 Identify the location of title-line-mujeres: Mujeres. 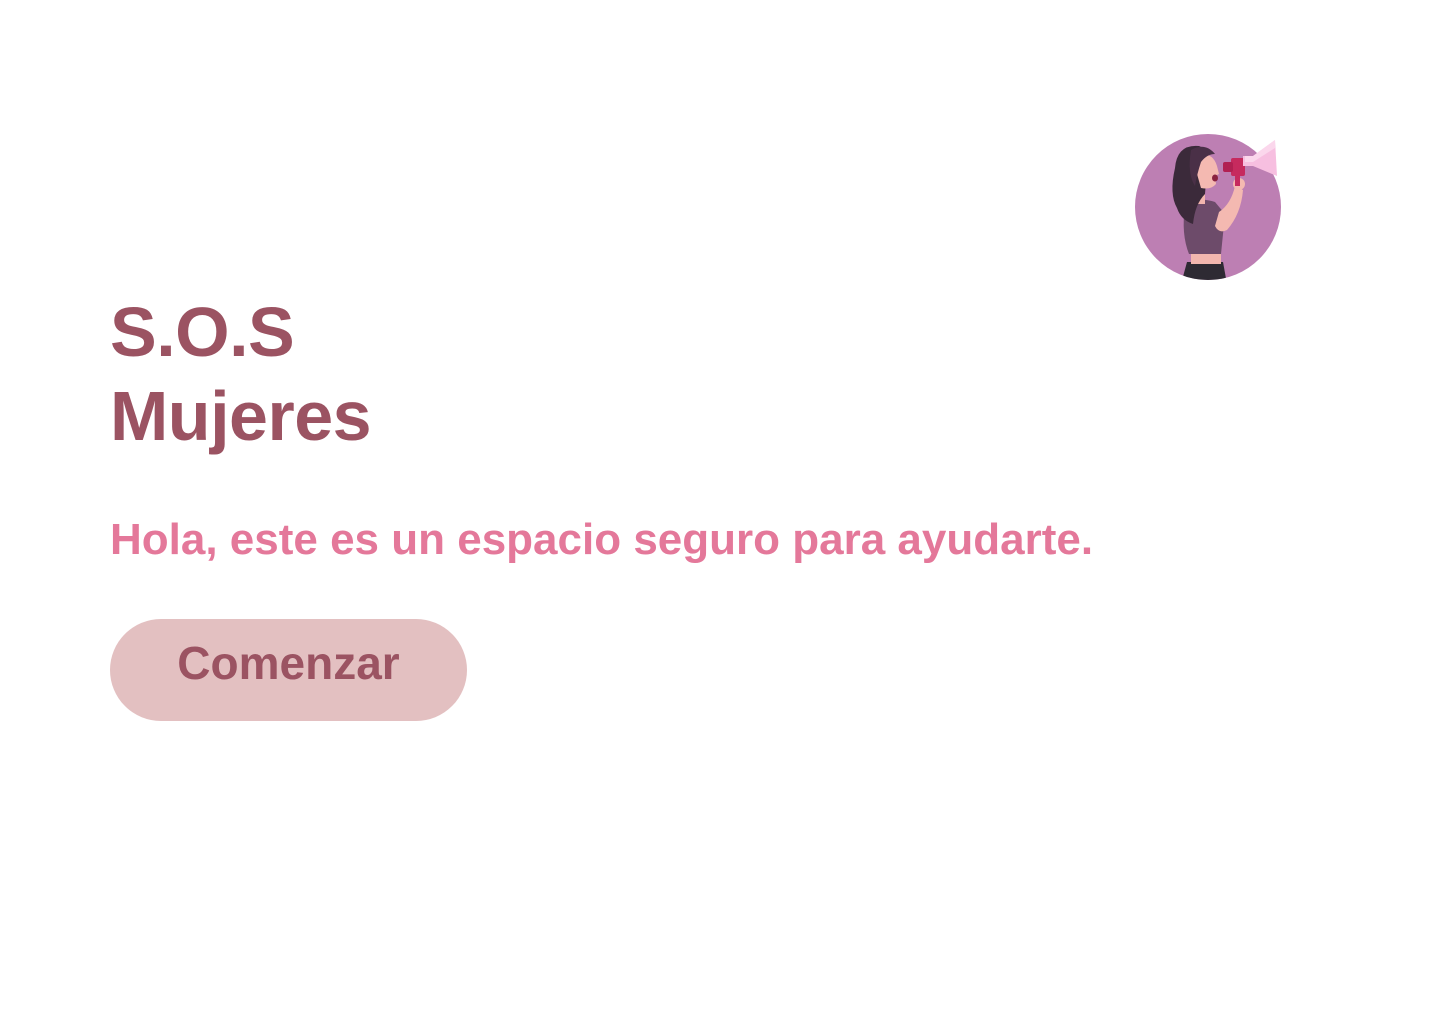
(241, 416).